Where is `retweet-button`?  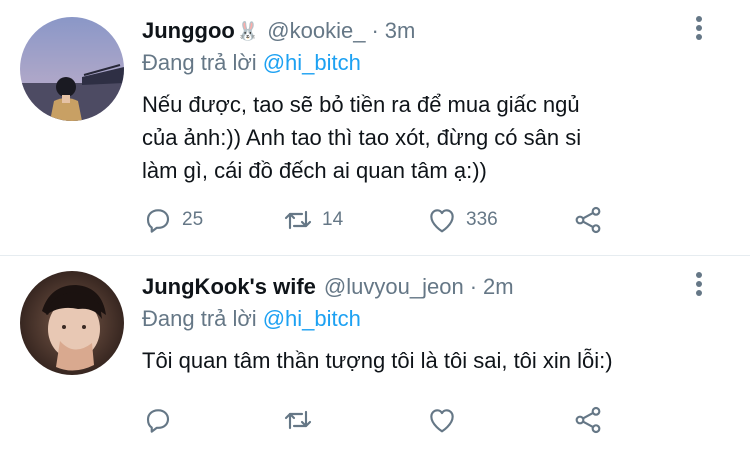
retweet-button is located at coordinates (302, 420).